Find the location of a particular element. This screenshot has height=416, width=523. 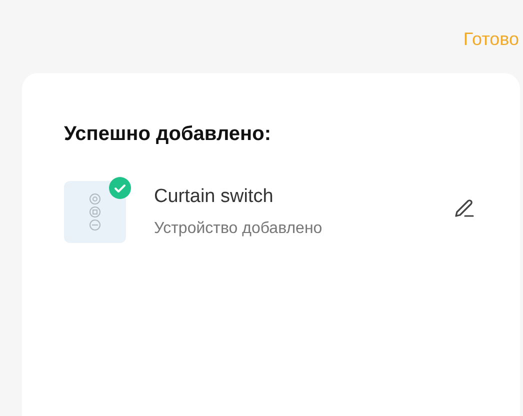

card-title: Успешно добавлено: is located at coordinates (168, 134).